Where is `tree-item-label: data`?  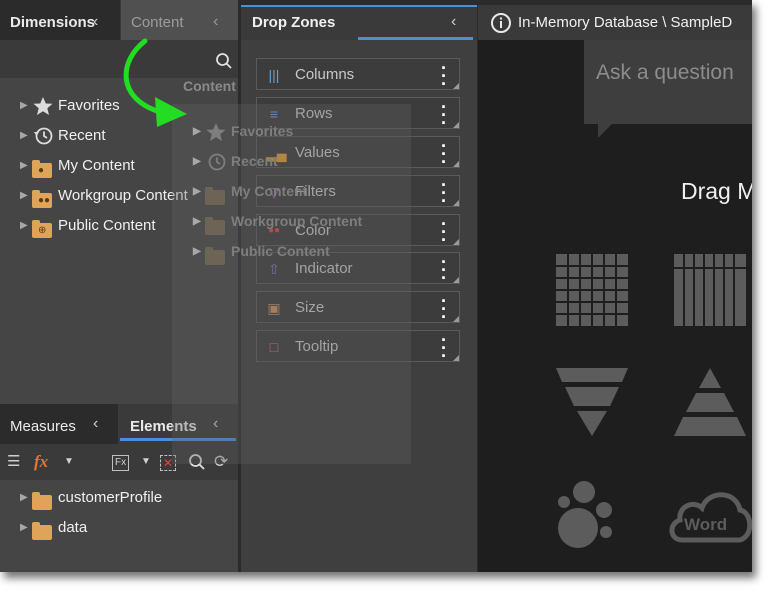
tree-item-label: data is located at coordinates (73, 527).